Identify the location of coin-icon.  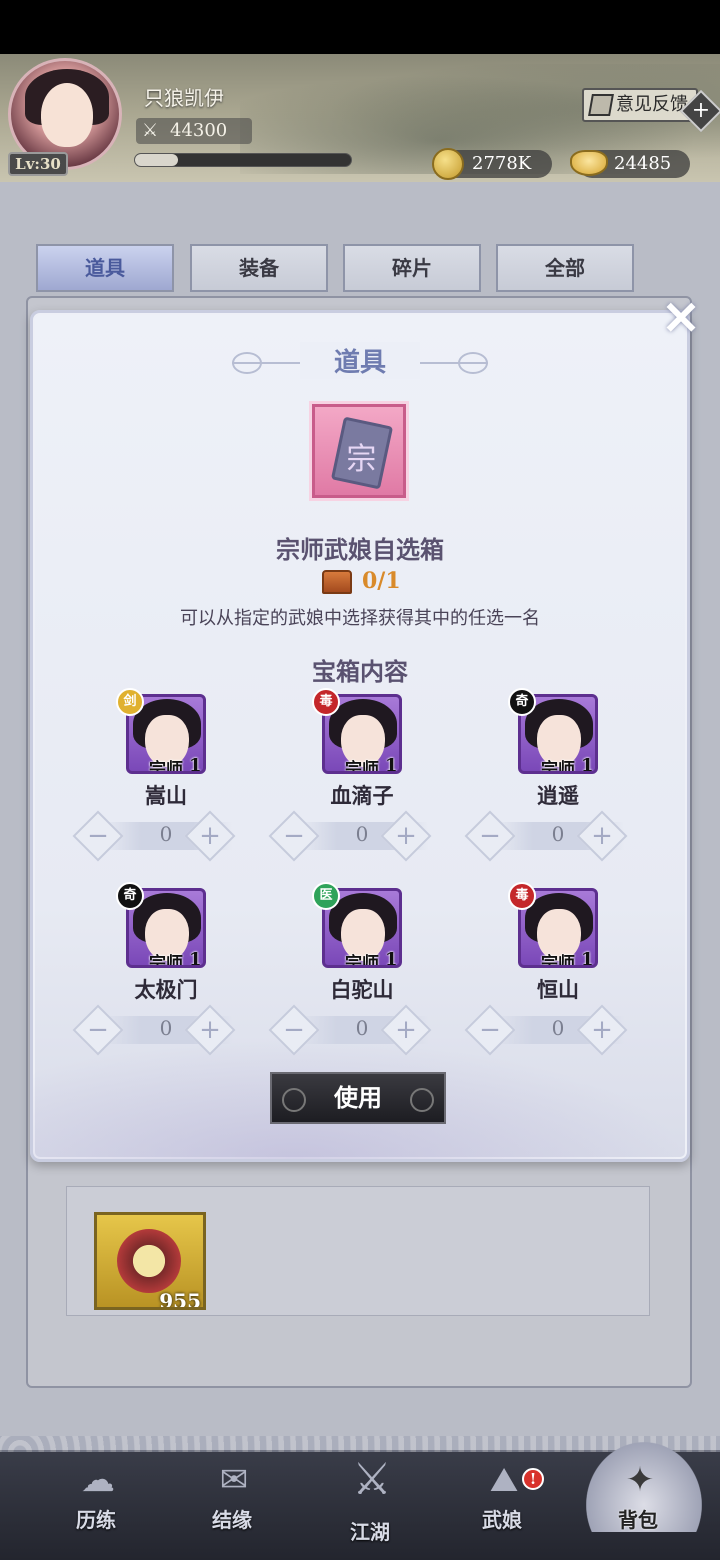
(448, 164).